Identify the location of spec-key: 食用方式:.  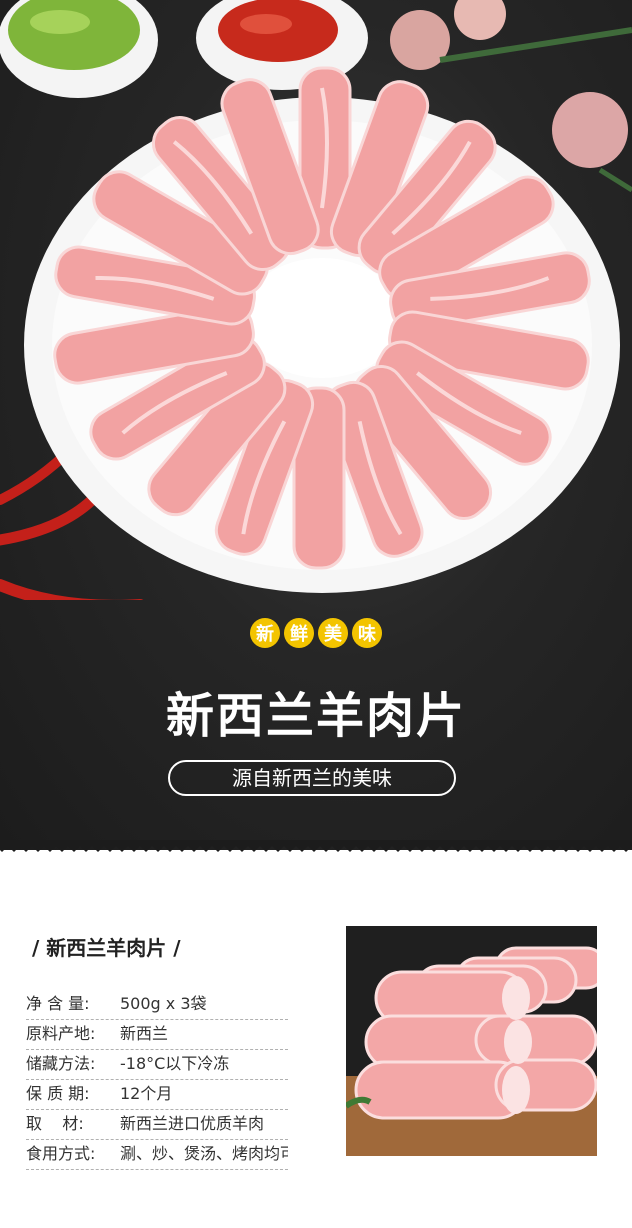
(61, 1153).